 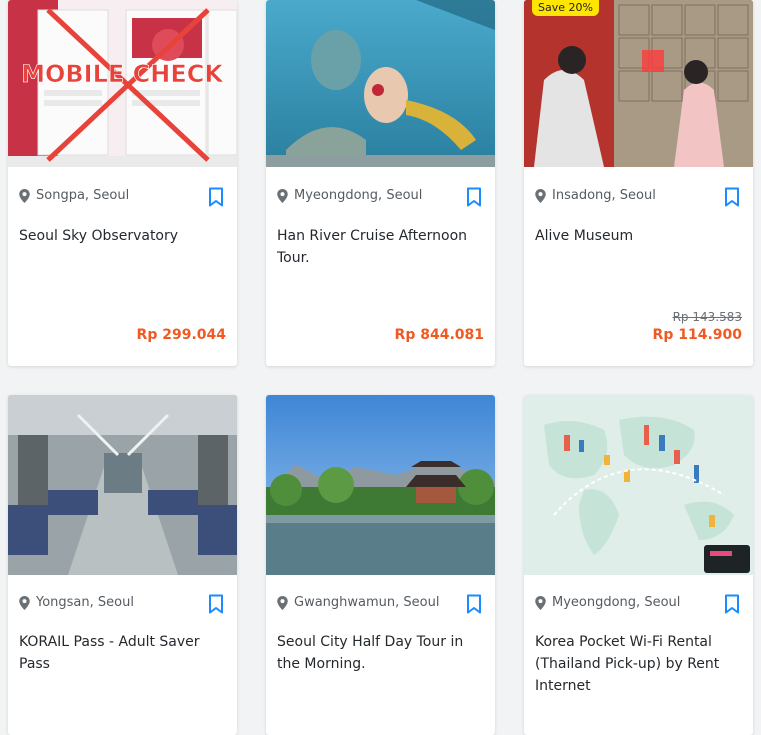 I want to click on location-text: Insadong, Seoul, so click(x=604, y=195).